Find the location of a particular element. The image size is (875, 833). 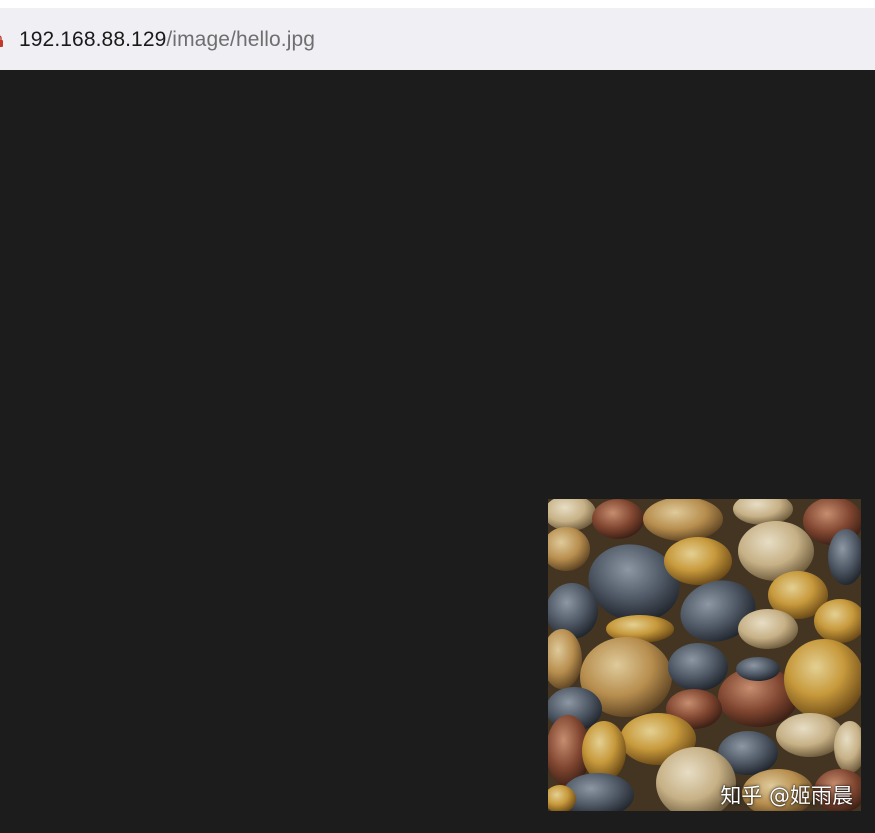

url-text: 192.168.88.129/image/hello.jpg is located at coordinates (167, 40).